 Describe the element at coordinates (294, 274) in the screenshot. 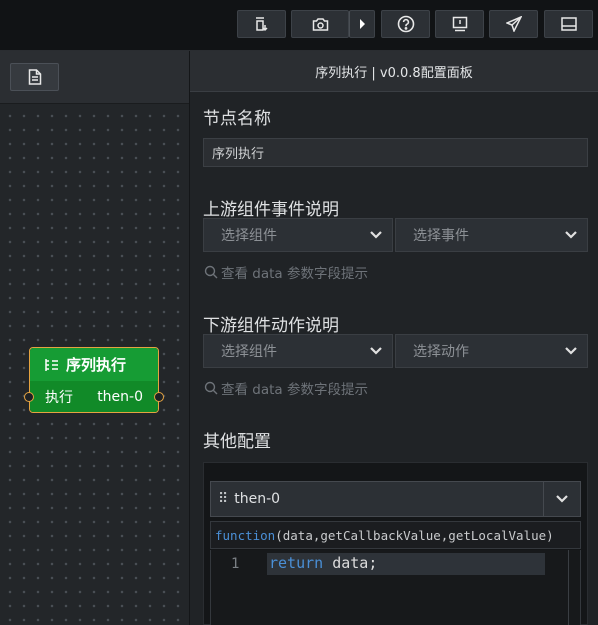

I see `upstream-hint-text: 查看 data 参数字段提示` at that location.